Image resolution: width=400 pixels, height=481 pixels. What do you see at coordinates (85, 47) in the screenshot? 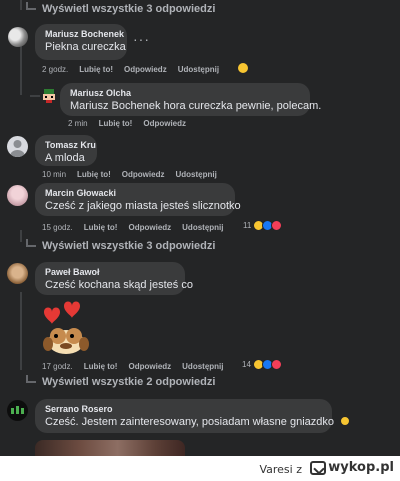
I see `comment-text: Piekna cureczka` at bounding box center [85, 47].